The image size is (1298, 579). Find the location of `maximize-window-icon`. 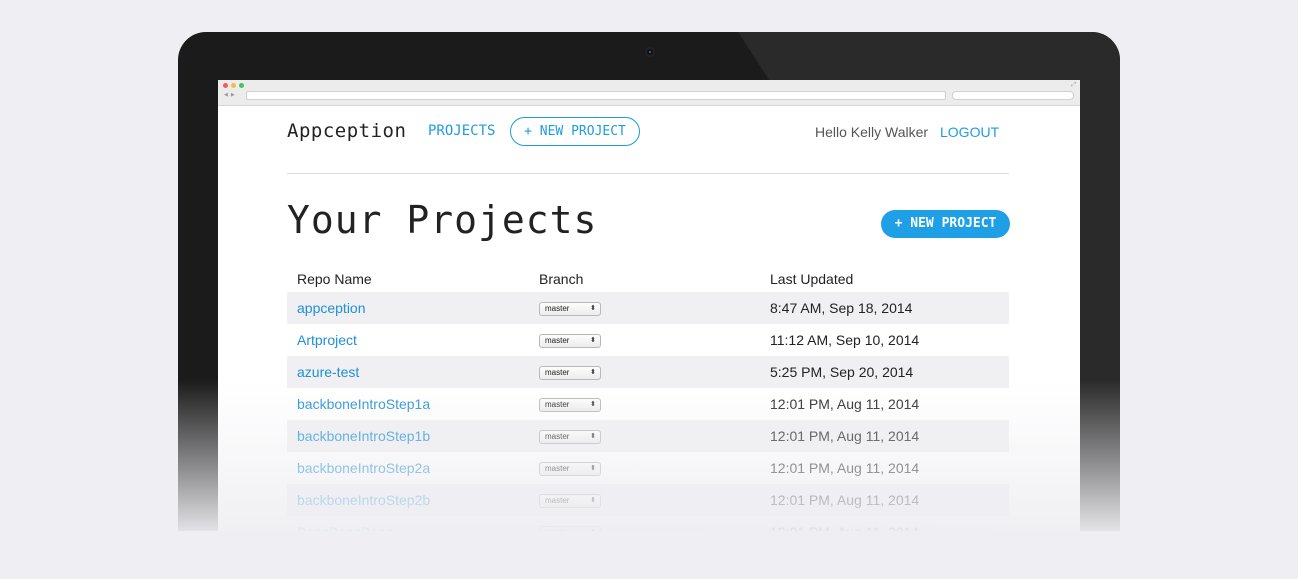

maximize-window-icon is located at coordinates (241, 85).